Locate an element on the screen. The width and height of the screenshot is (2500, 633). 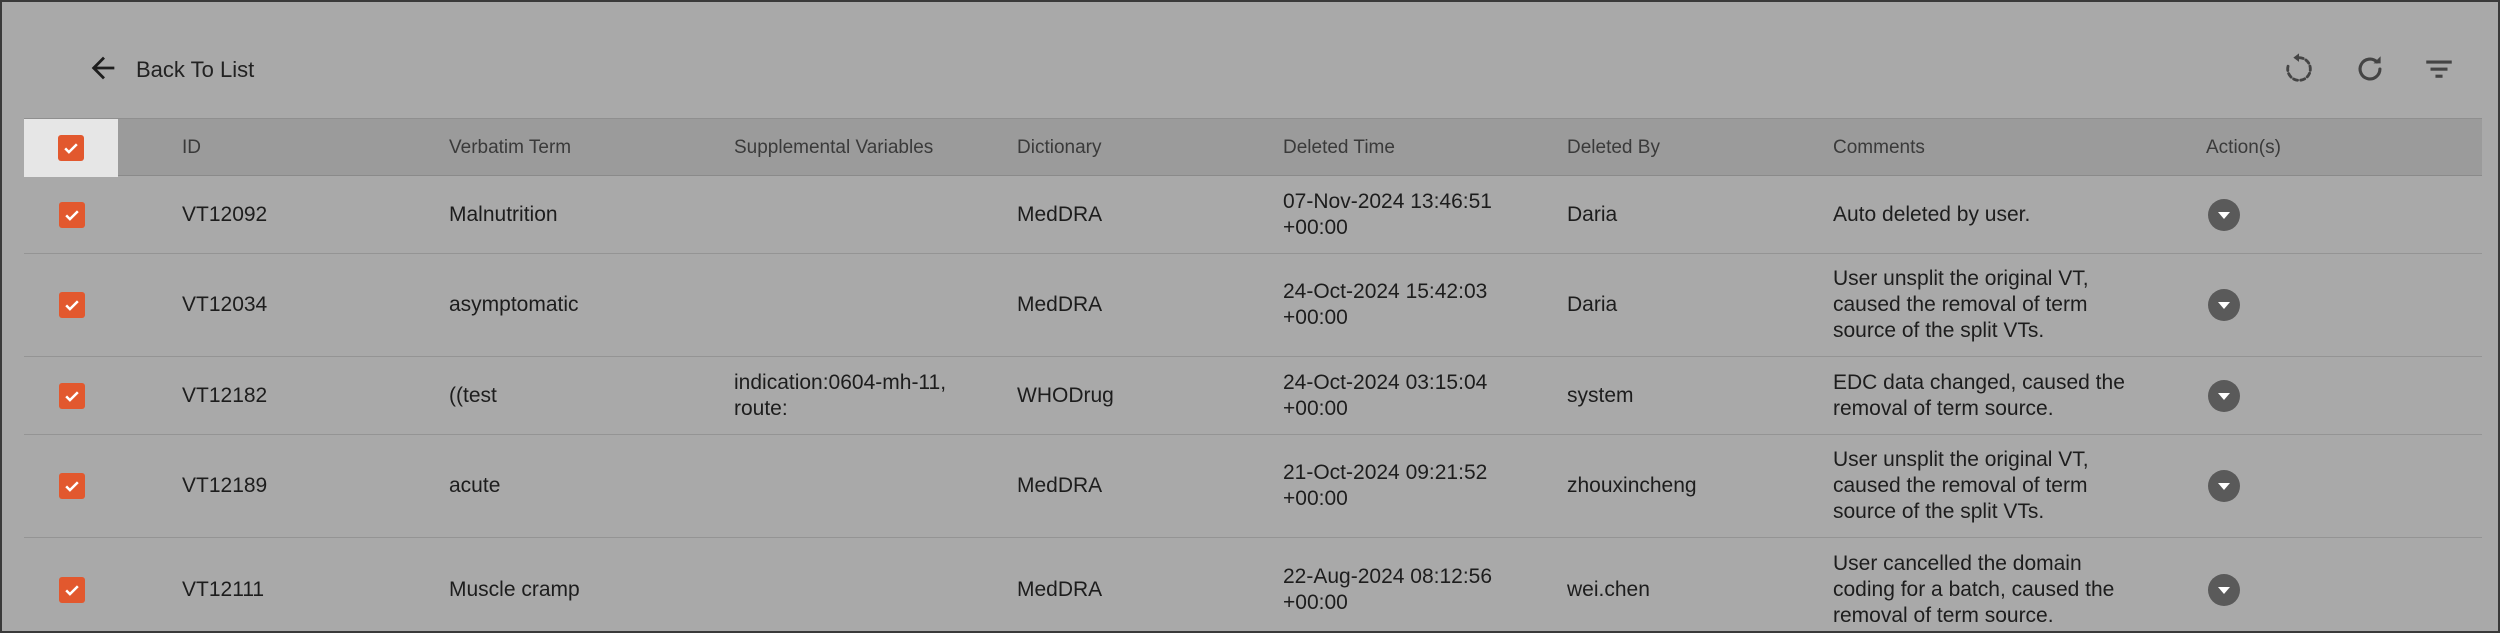
cell-supplemental-variables: indication:0604-mh-11, route: is located at coordinates (840, 395).